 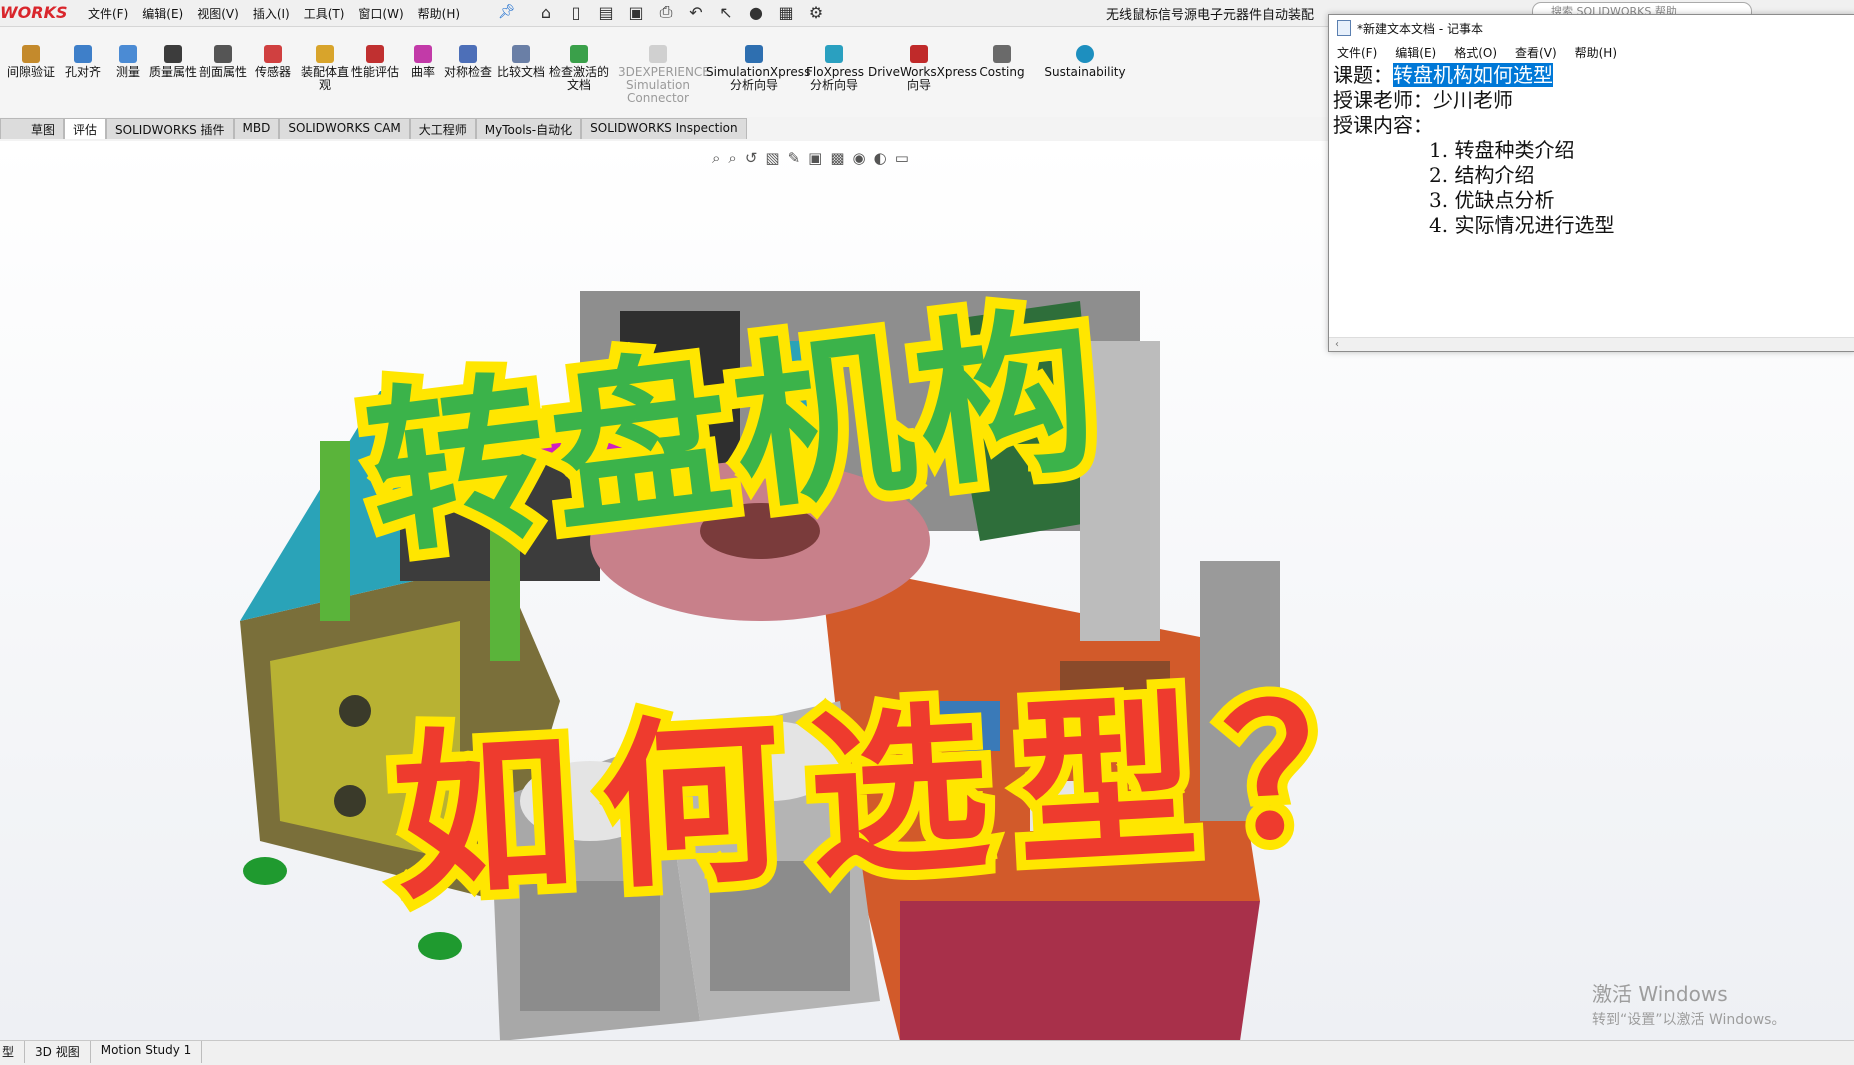 I want to click on menu-insert: 插入(I), so click(x=271, y=13).